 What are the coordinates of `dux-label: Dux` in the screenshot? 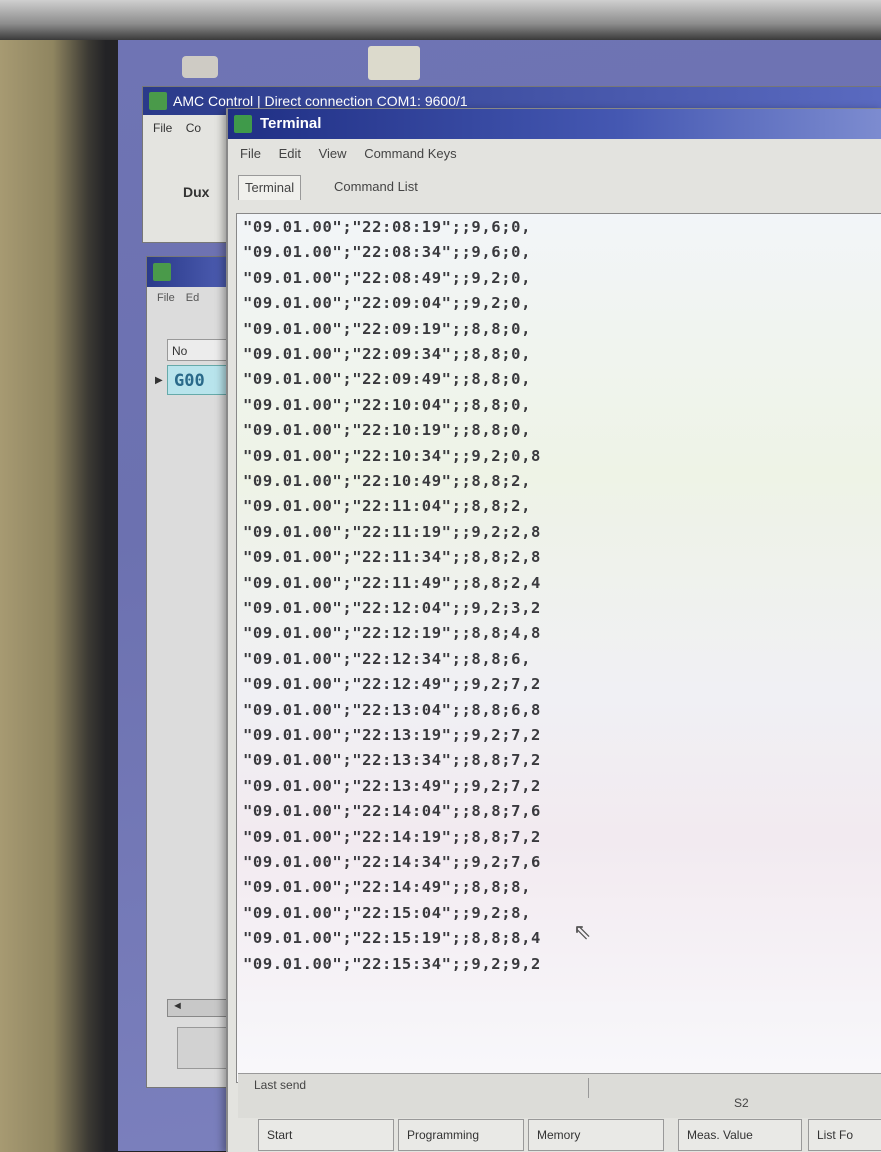 It's located at (196, 192).